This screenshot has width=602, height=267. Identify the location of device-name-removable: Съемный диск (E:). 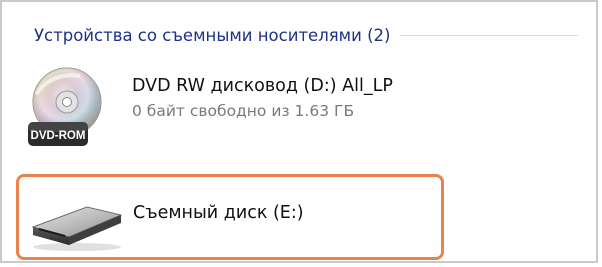
(218, 213).